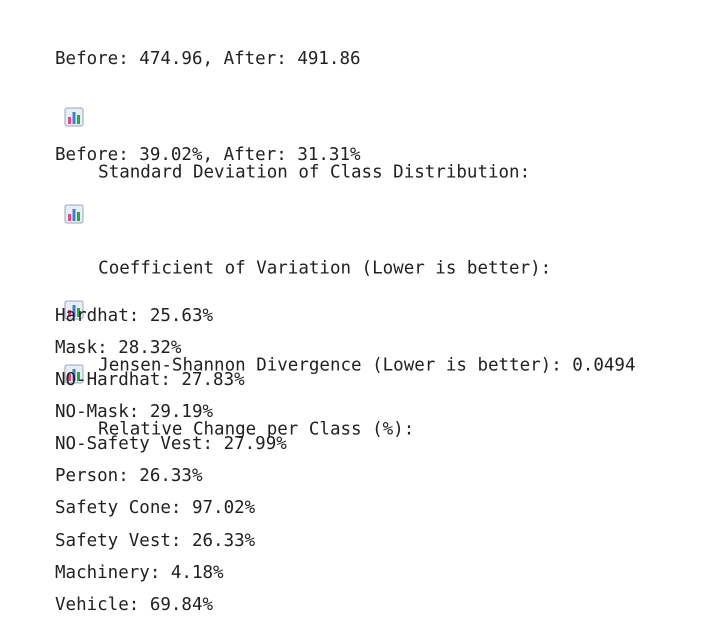 The image size is (712, 625). I want to click on list-item: Hardhat: 25.63%, so click(134, 315).